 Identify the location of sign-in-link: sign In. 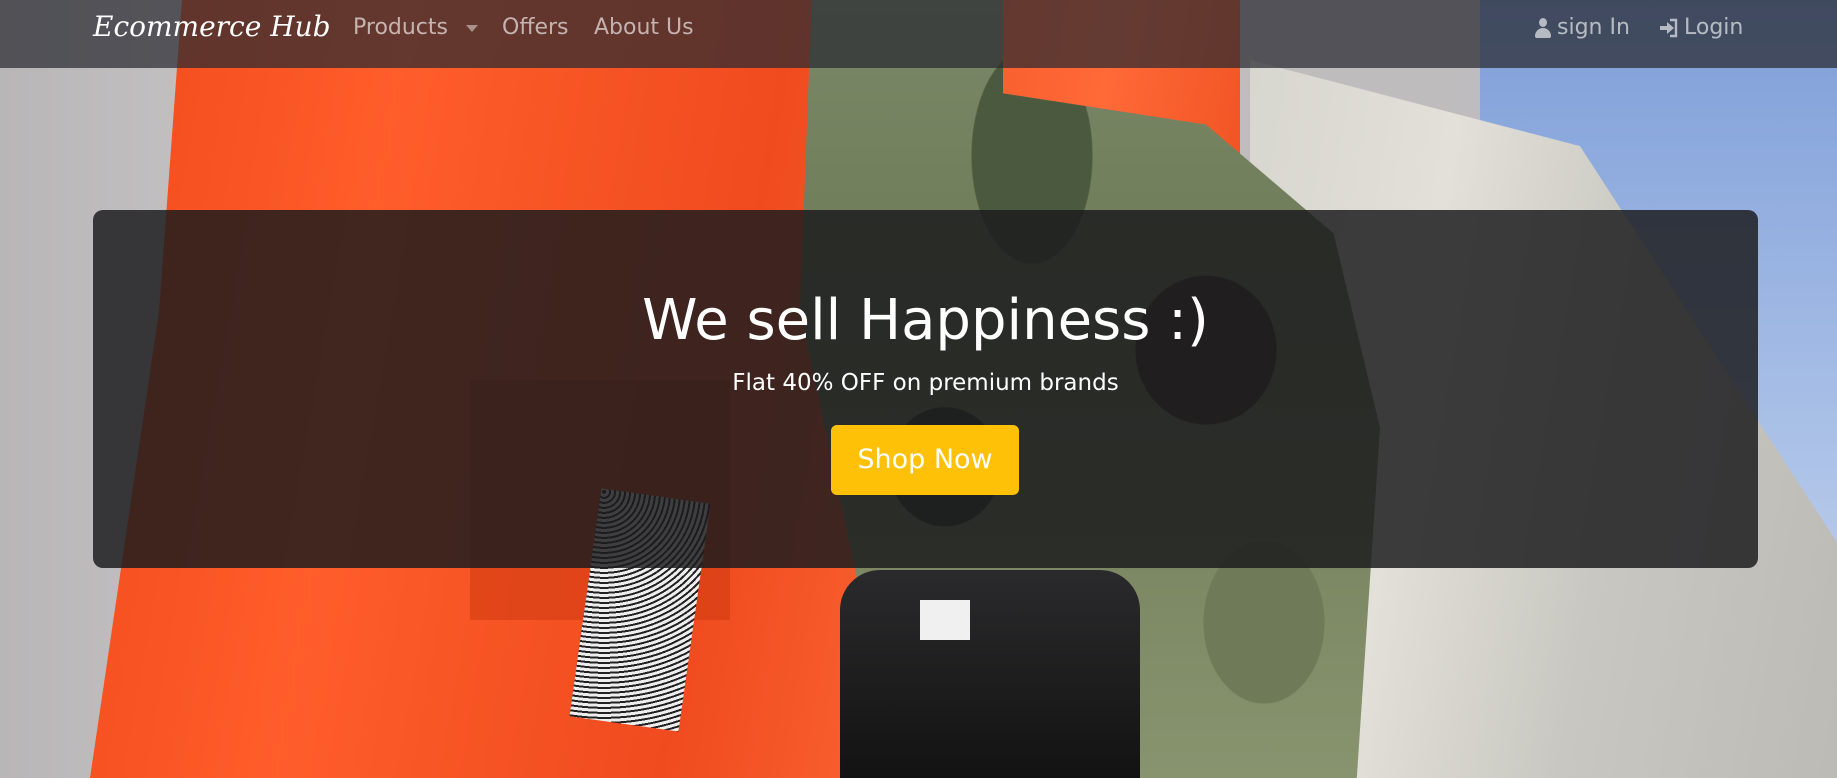
(1582, 28).